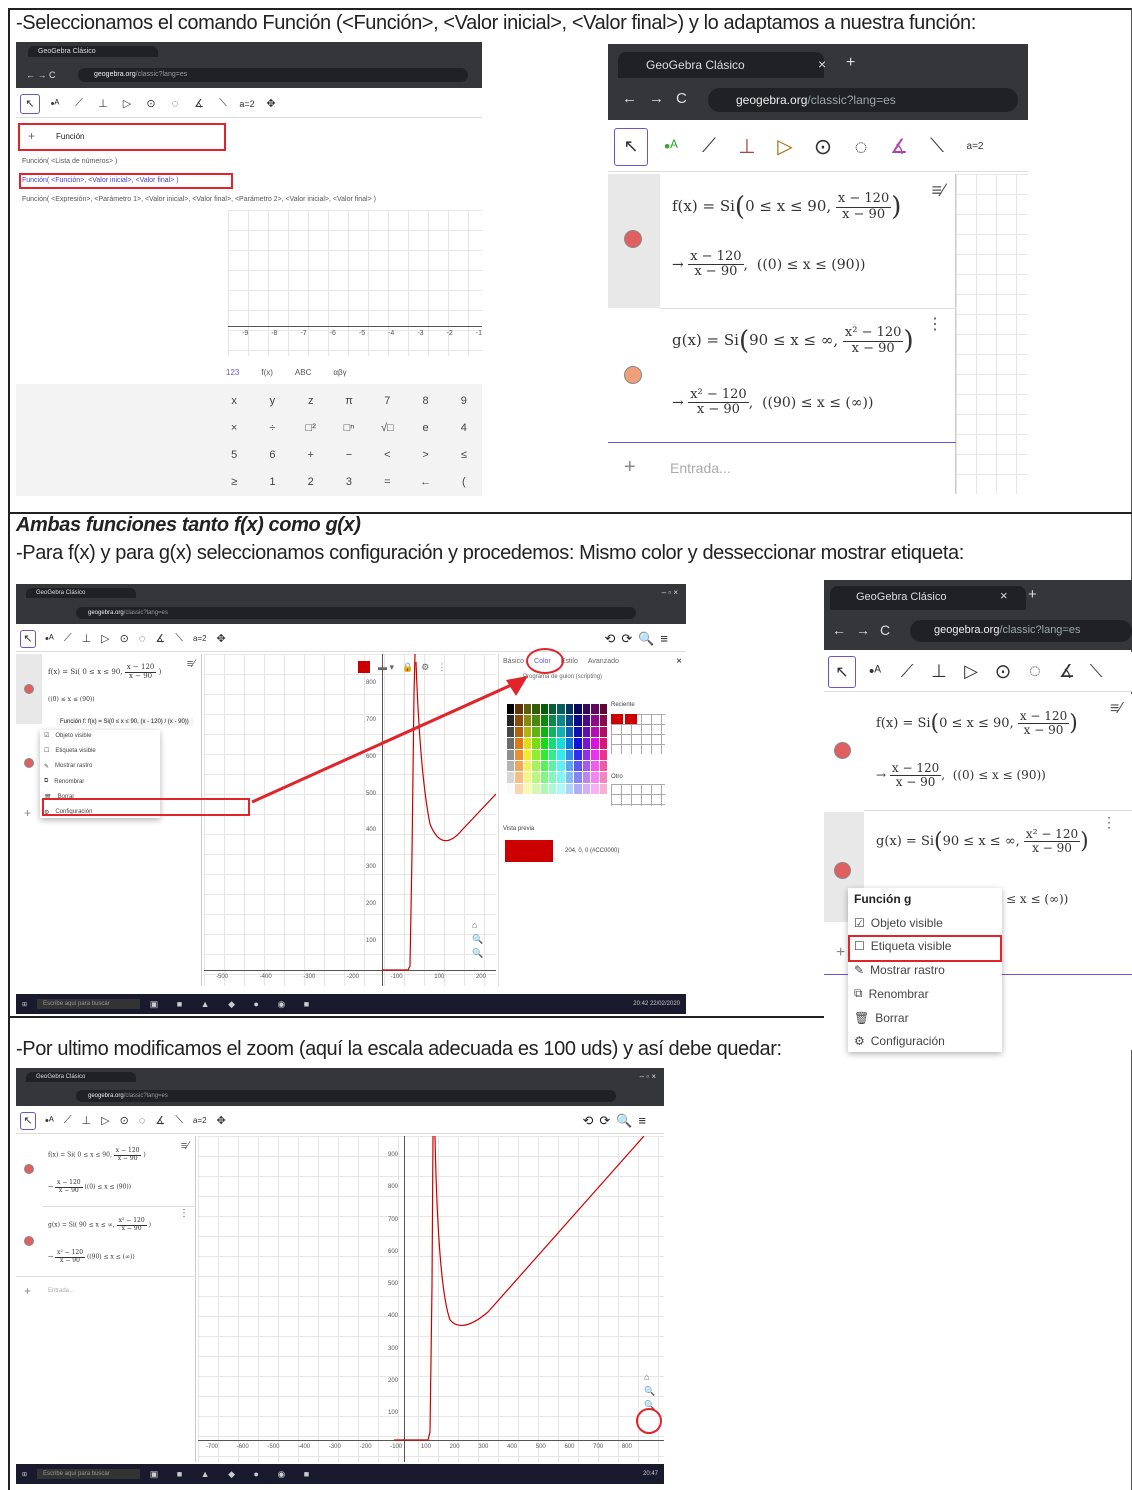 The height and width of the screenshot is (1490, 1132). What do you see at coordinates (272, 400) in the screenshot?
I see `keypad-key: y` at bounding box center [272, 400].